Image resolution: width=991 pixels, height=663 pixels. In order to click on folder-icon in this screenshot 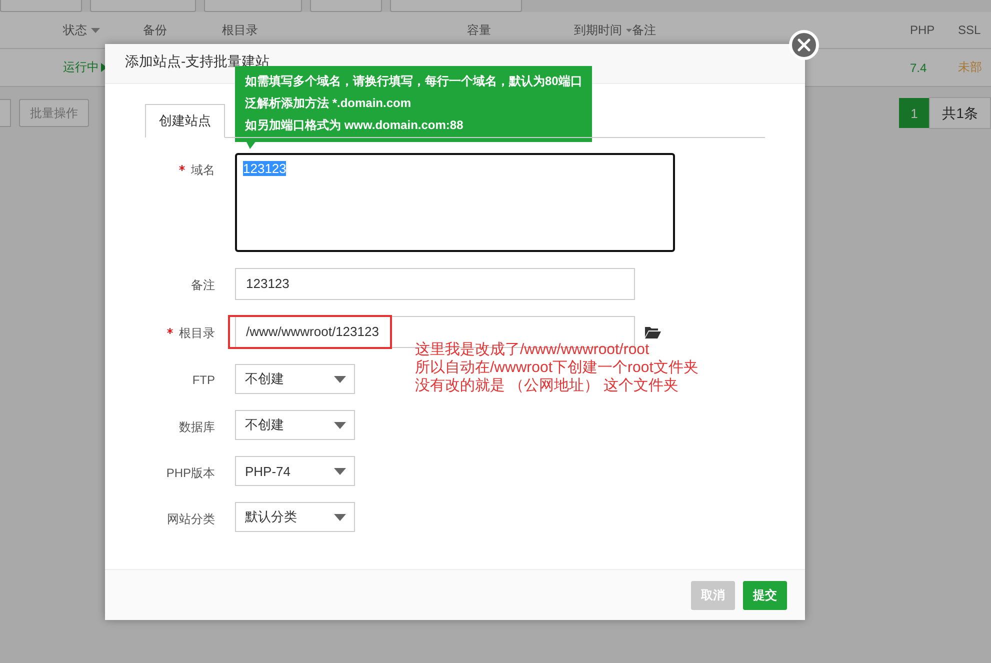, I will do `click(653, 332)`.